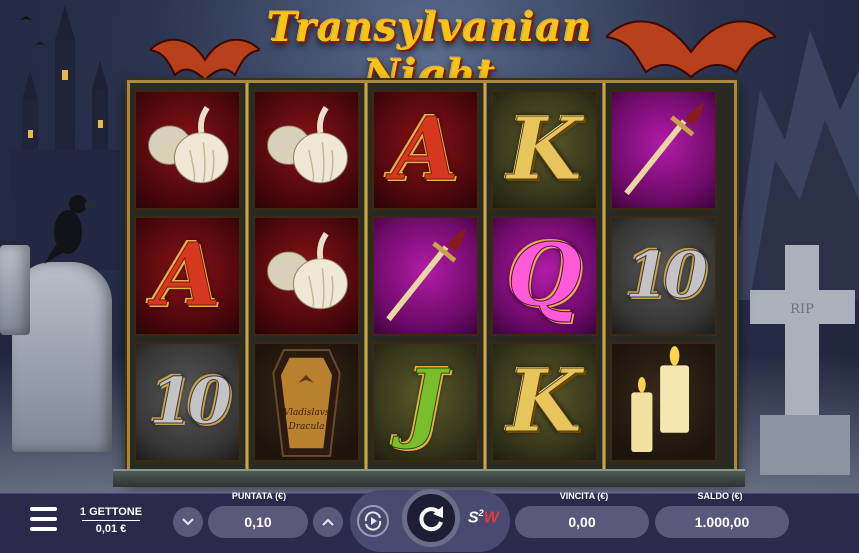  What do you see at coordinates (43, 520) in the screenshot?
I see `hamburger-menu-icon` at bounding box center [43, 520].